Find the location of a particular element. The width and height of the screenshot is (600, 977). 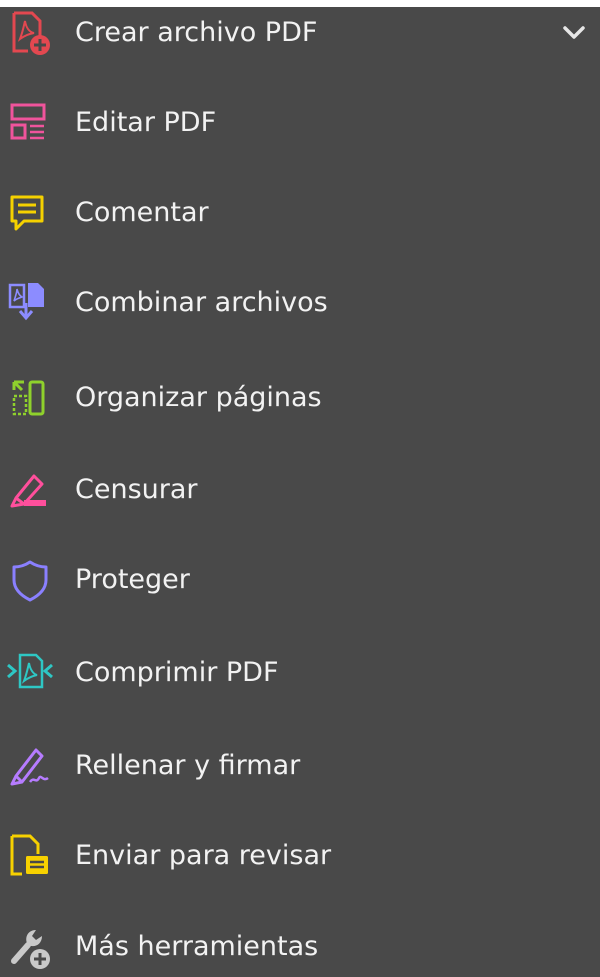

redact-icon is located at coordinates (30, 490).